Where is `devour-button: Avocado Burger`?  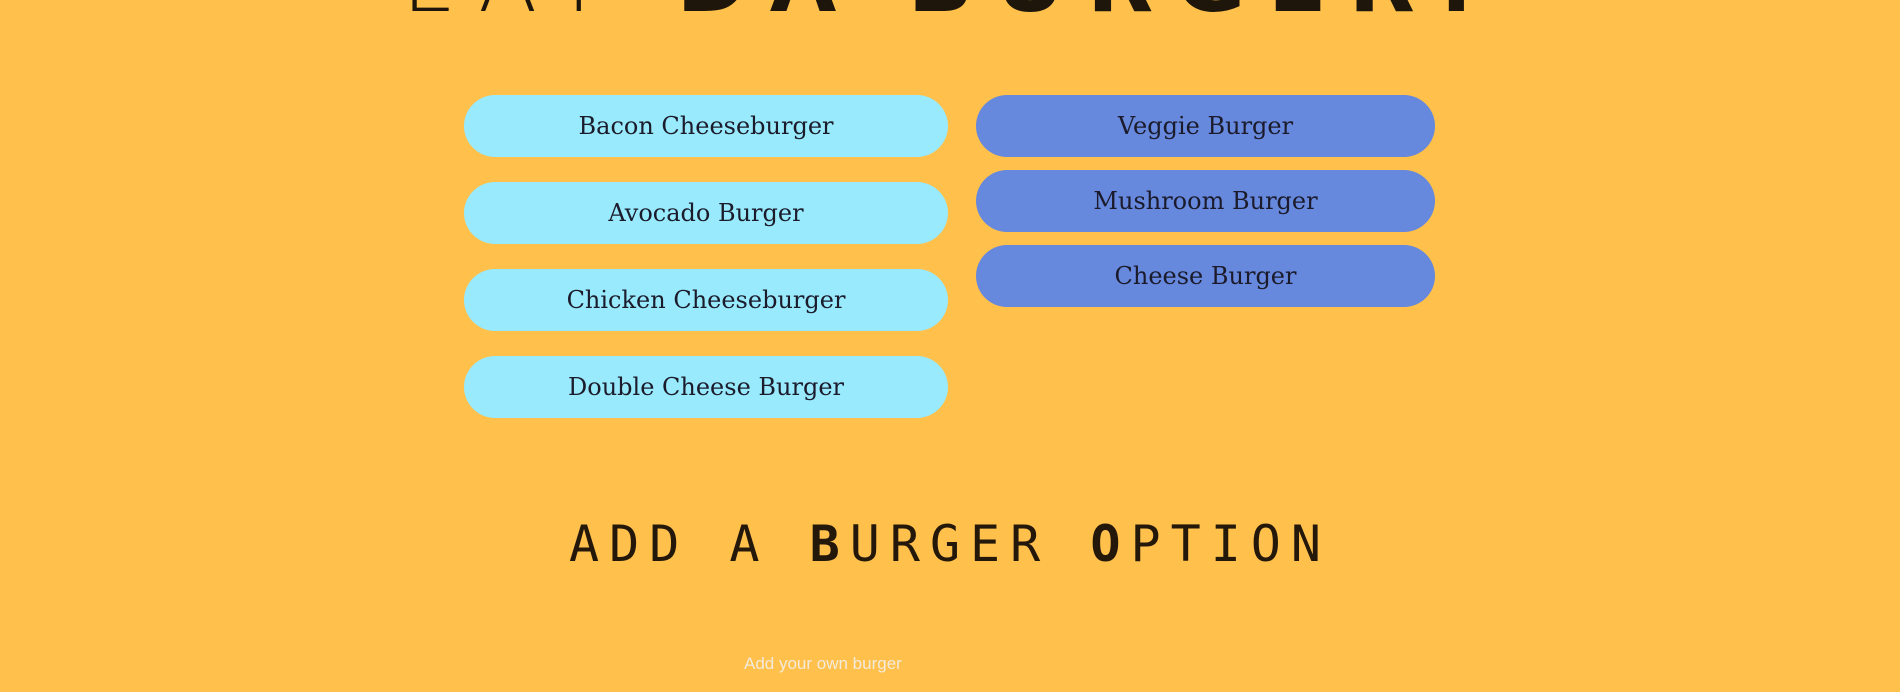
devour-button: Avocado Burger is located at coordinates (706, 213).